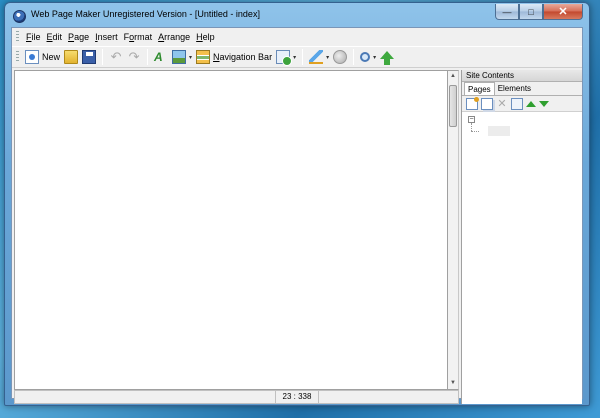 The image size is (600, 418). I want to click on panel-title: Site Contents, so click(522, 76).